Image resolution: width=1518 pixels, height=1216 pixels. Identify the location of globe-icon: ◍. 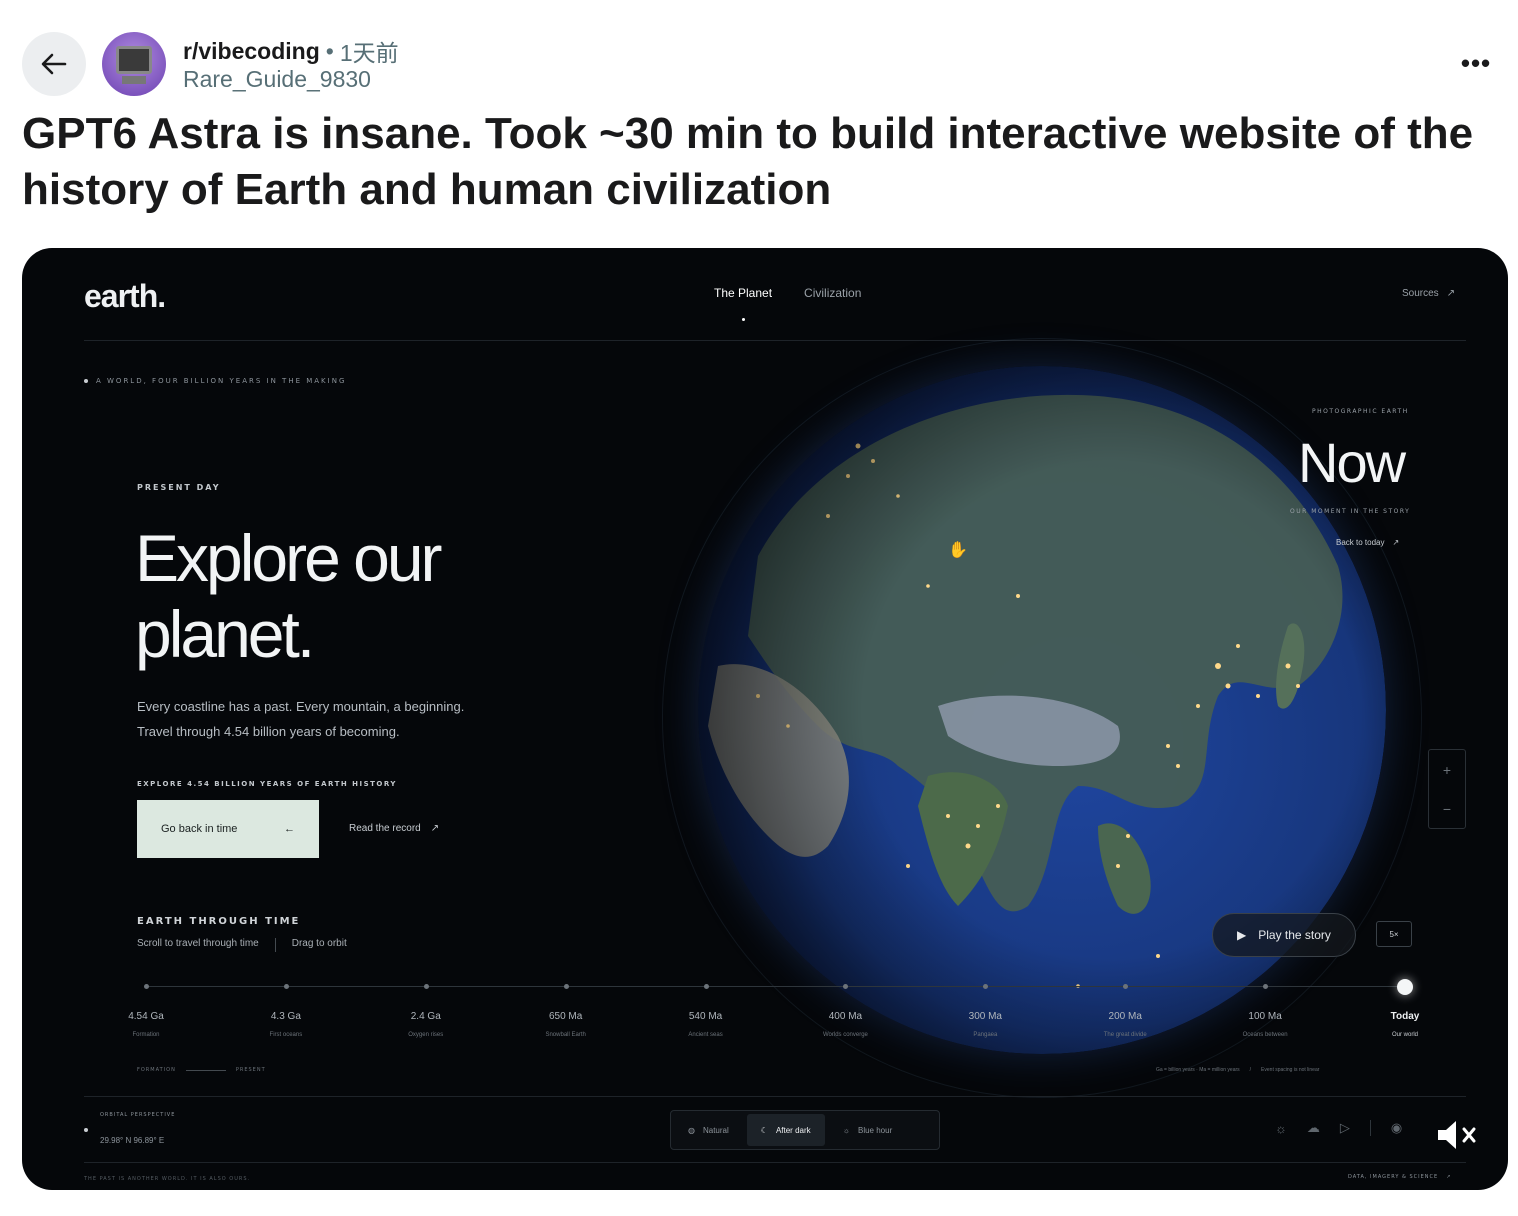
(691, 1130).